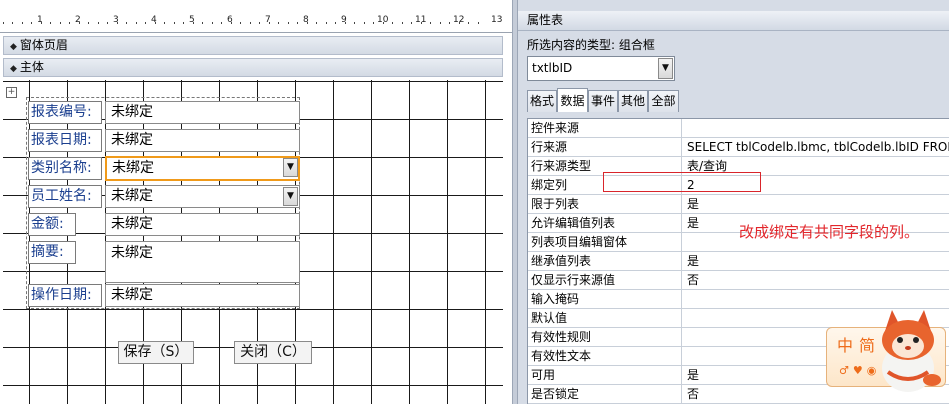  Describe the element at coordinates (192, 20) in the screenshot. I see `ruler-number: 5` at that location.